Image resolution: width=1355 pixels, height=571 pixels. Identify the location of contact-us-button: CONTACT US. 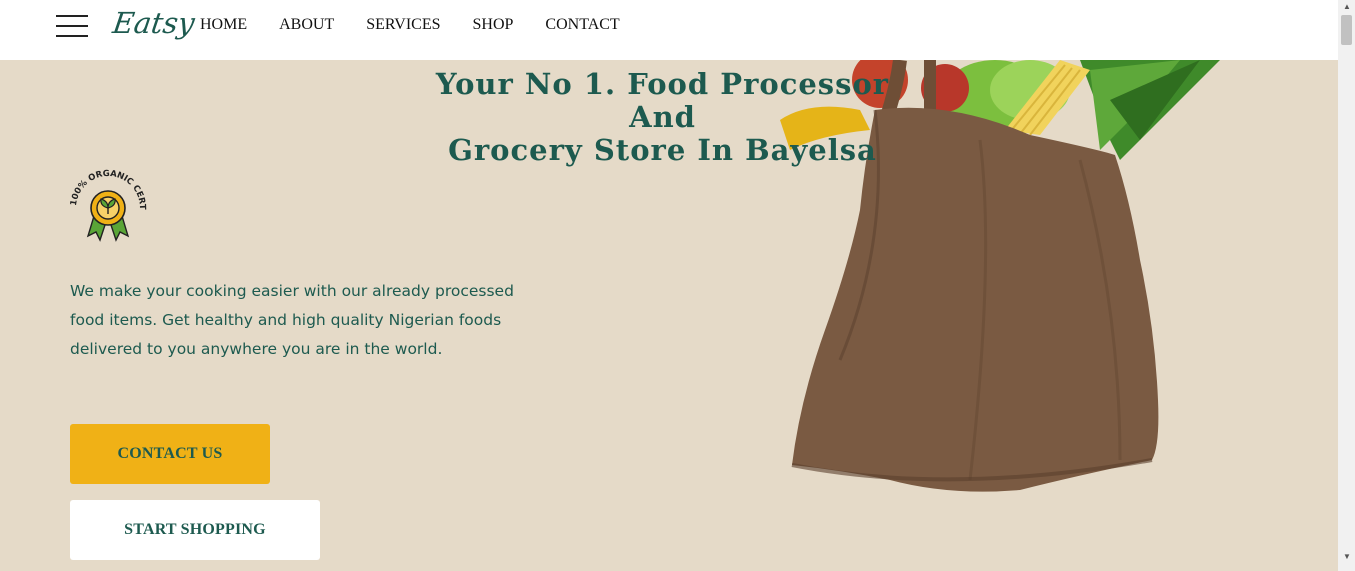
(170, 454).